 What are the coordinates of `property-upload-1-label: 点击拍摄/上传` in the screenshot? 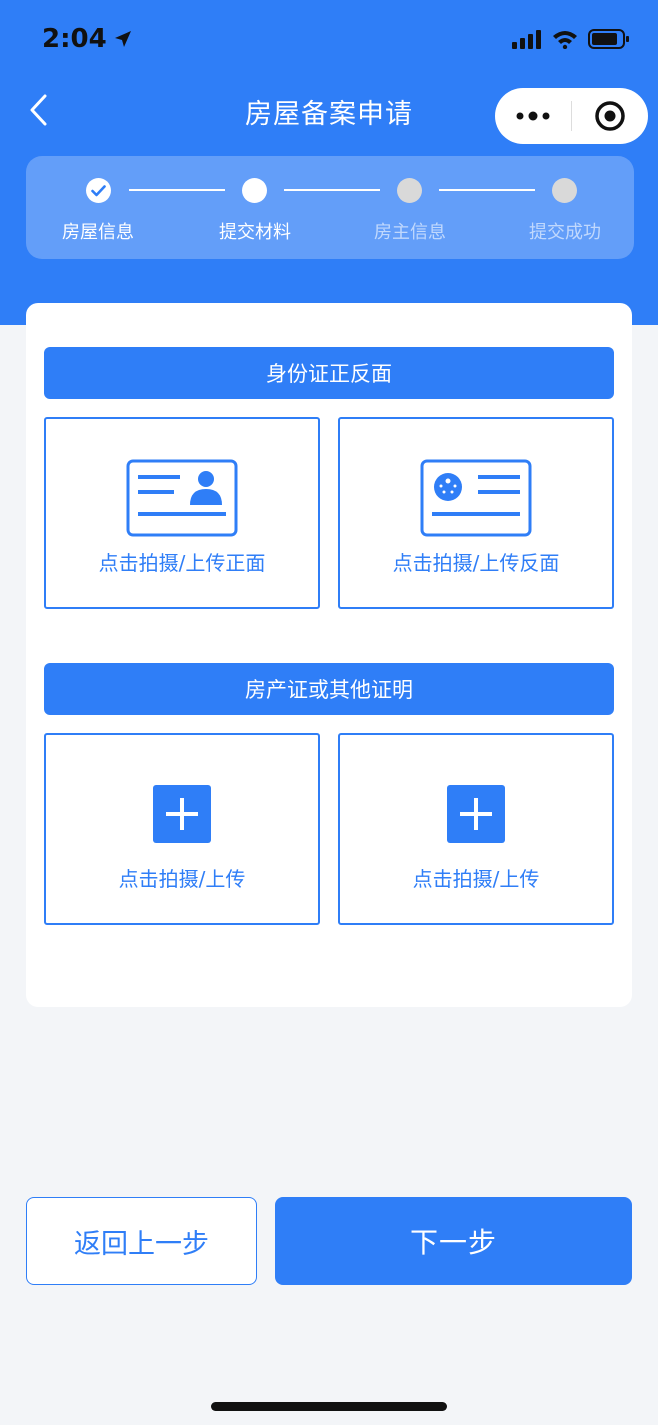 It's located at (182, 879).